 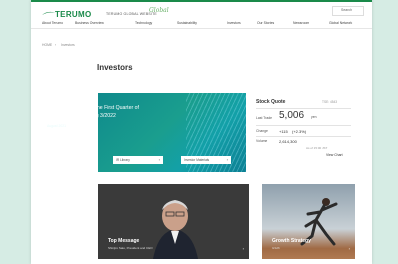 What do you see at coordinates (264, 118) in the screenshot?
I see `last-trade-label: Last Trade` at bounding box center [264, 118].